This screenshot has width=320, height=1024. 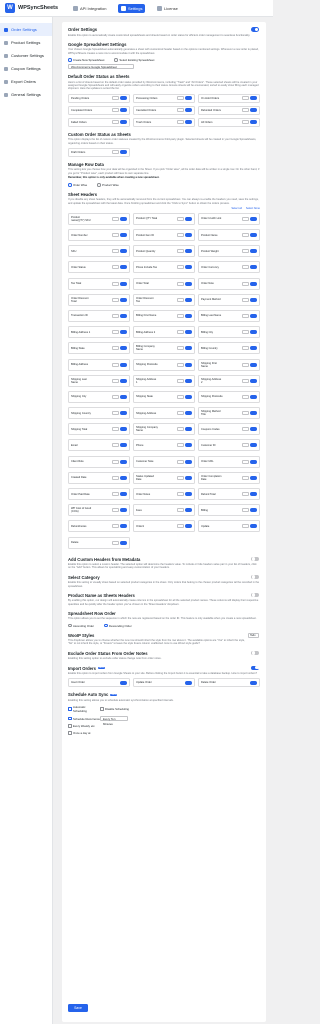 What do you see at coordinates (26, 94) in the screenshot?
I see `sidebar-item-general-settings: General Settings` at bounding box center [26, 94].